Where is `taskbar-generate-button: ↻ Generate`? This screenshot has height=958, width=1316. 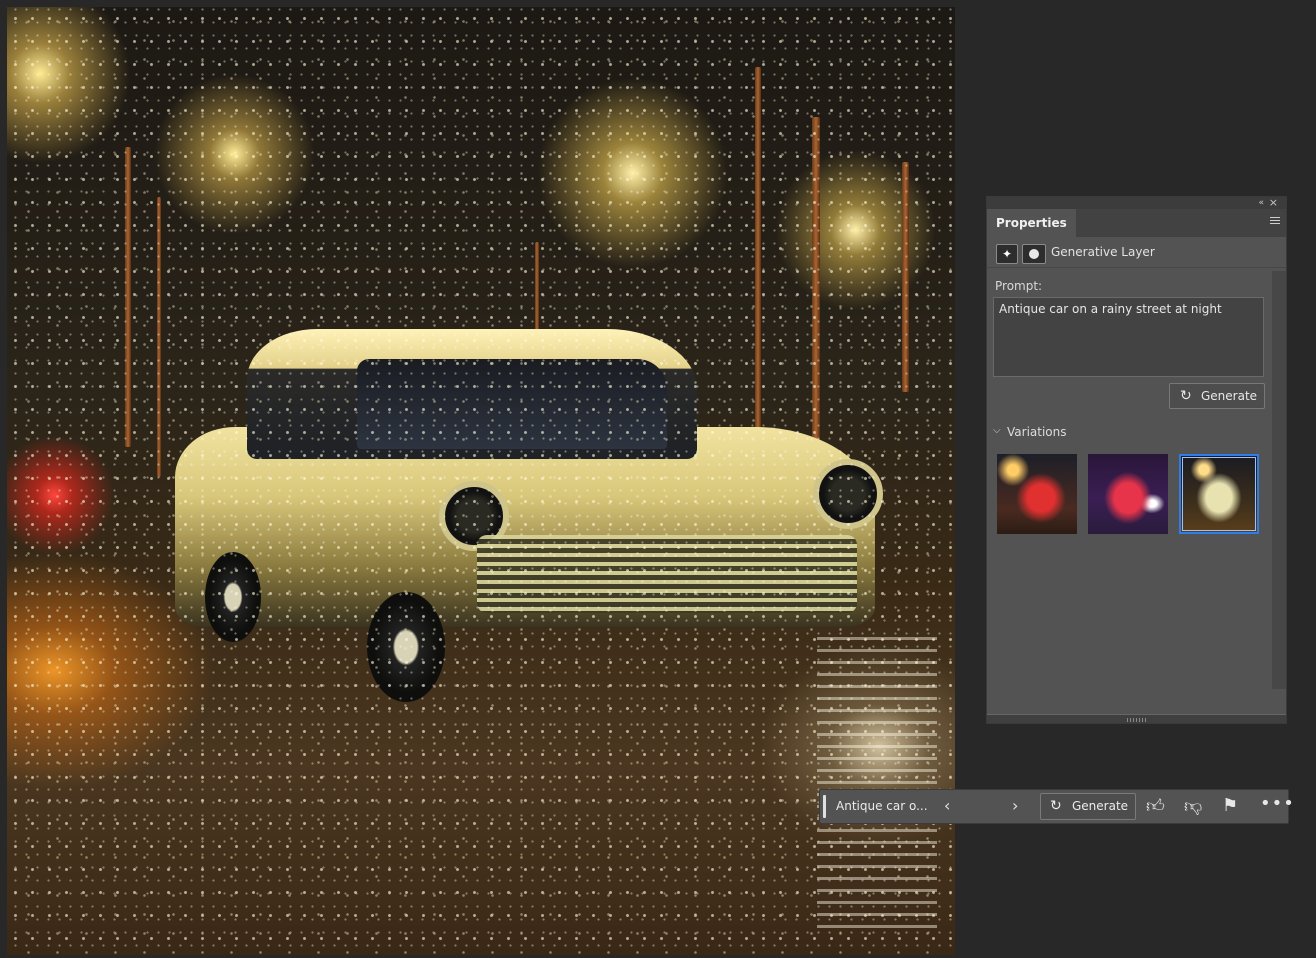 taskbar-generate-button: ↻ Generate is located at coordinates (1088, 806).